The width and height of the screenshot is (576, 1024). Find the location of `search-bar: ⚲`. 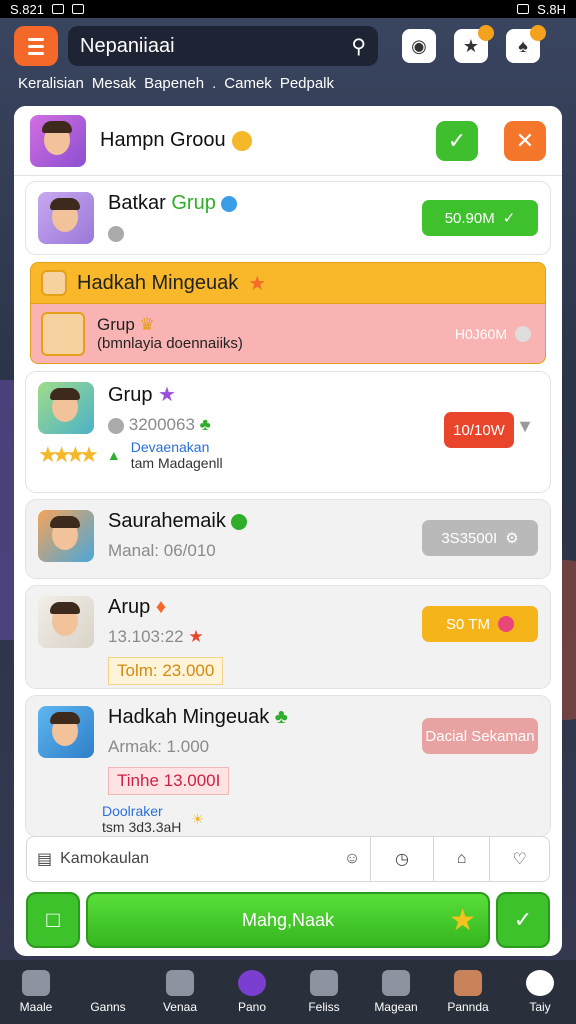

search-bar: ⚲ is located at coordinates (223, 46).